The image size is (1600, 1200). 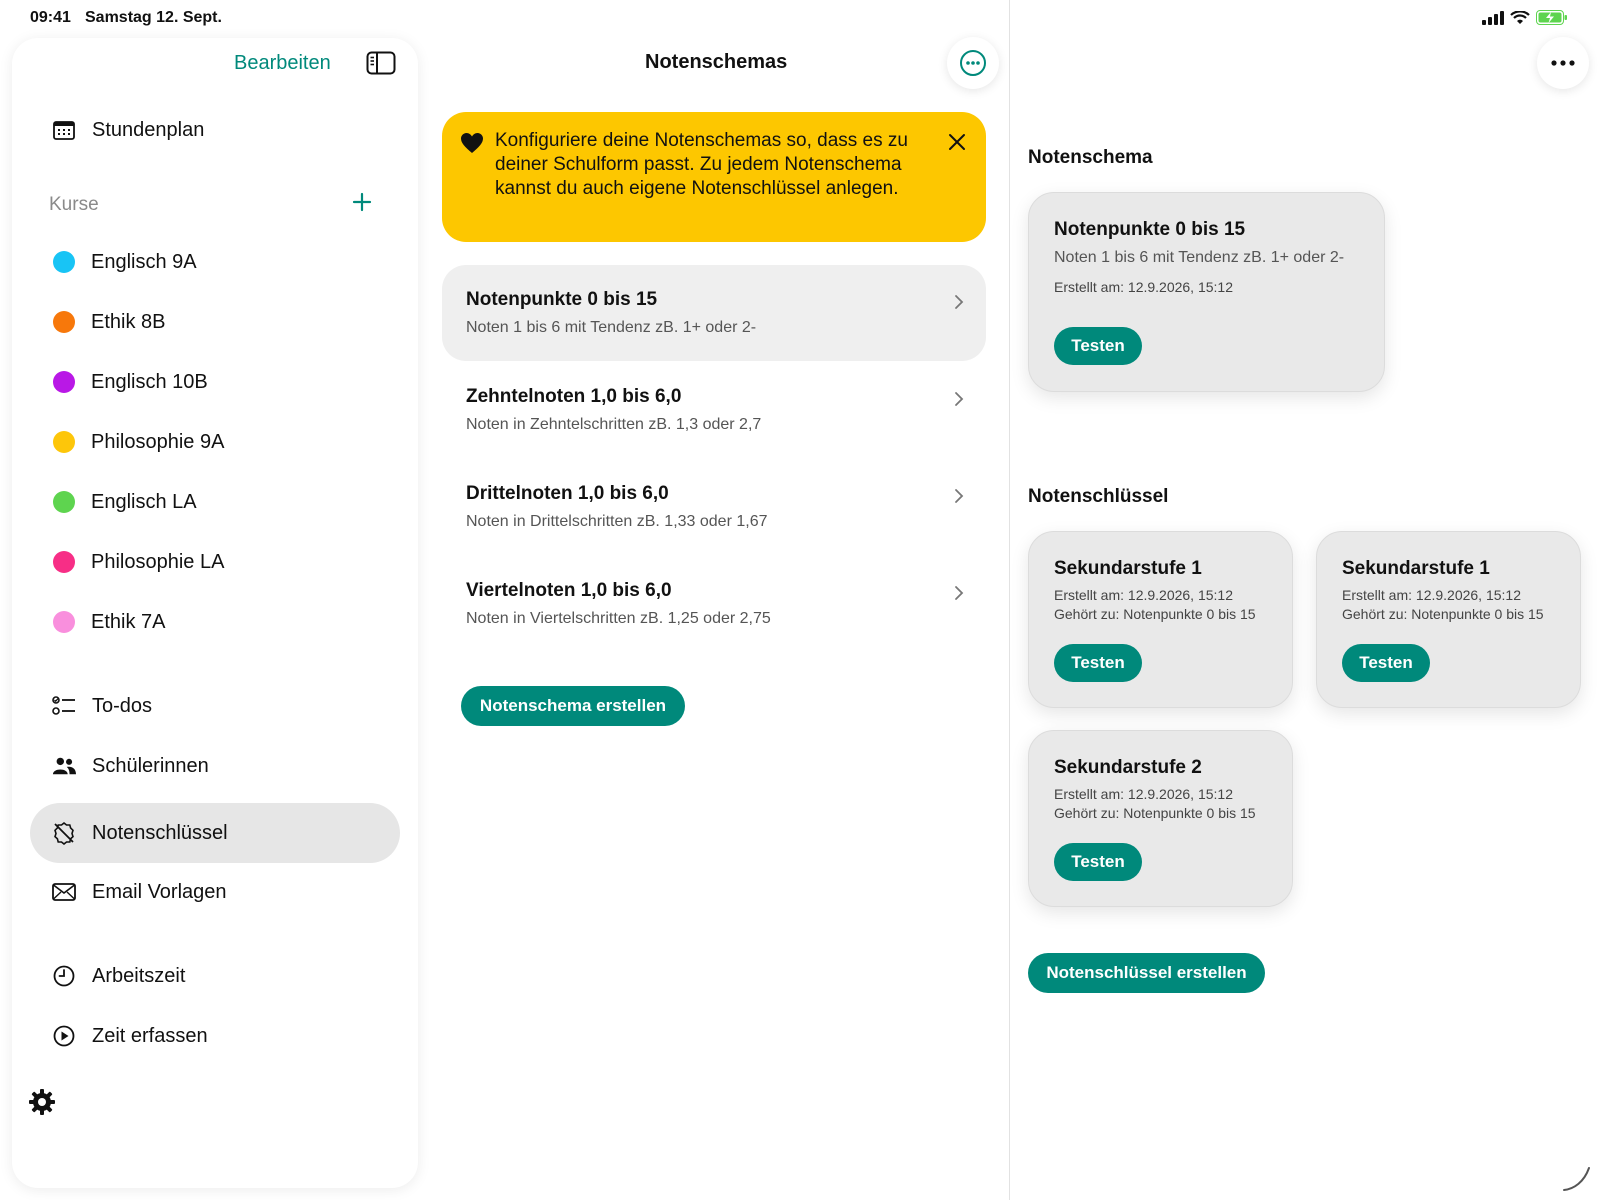 I want to click on sidebar-item-course: Ethik 7A, so click(x=108, y=622).